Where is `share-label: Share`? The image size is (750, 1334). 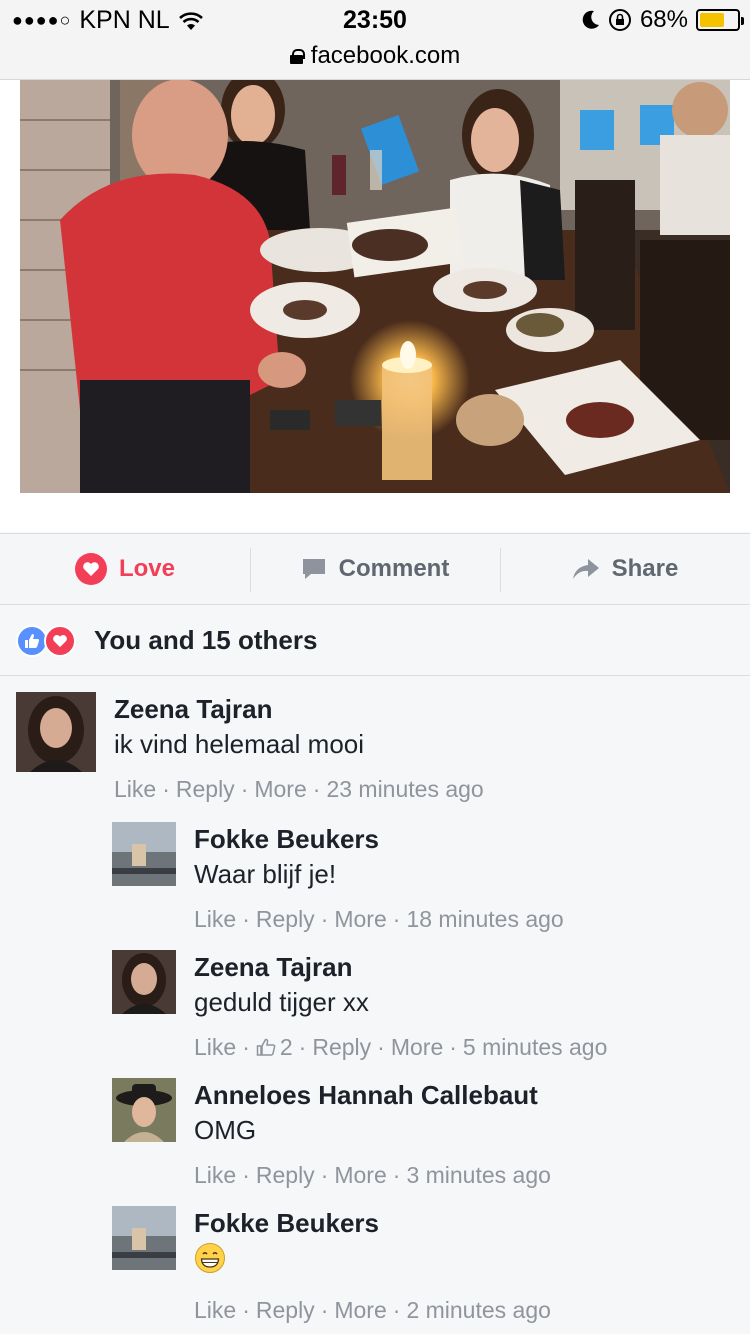
share-label: Share is located at coordinates (645, 568).